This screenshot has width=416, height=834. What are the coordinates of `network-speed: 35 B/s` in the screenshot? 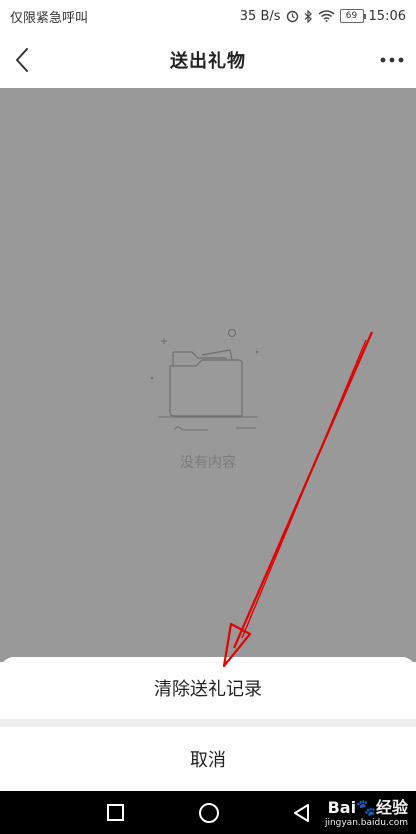 It's located at (260, 16).